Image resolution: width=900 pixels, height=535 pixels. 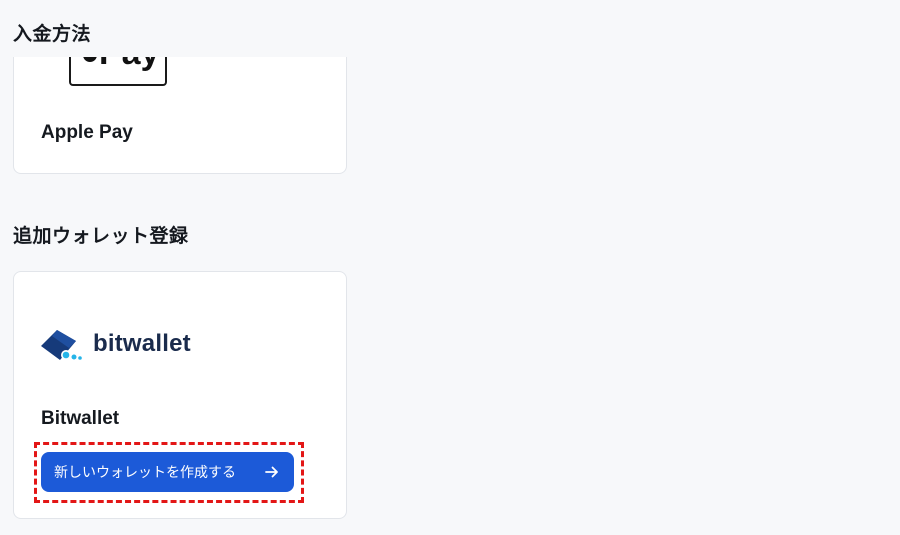 I want to click on applepay-label: Apple Pay, so click(x=87, y=132).